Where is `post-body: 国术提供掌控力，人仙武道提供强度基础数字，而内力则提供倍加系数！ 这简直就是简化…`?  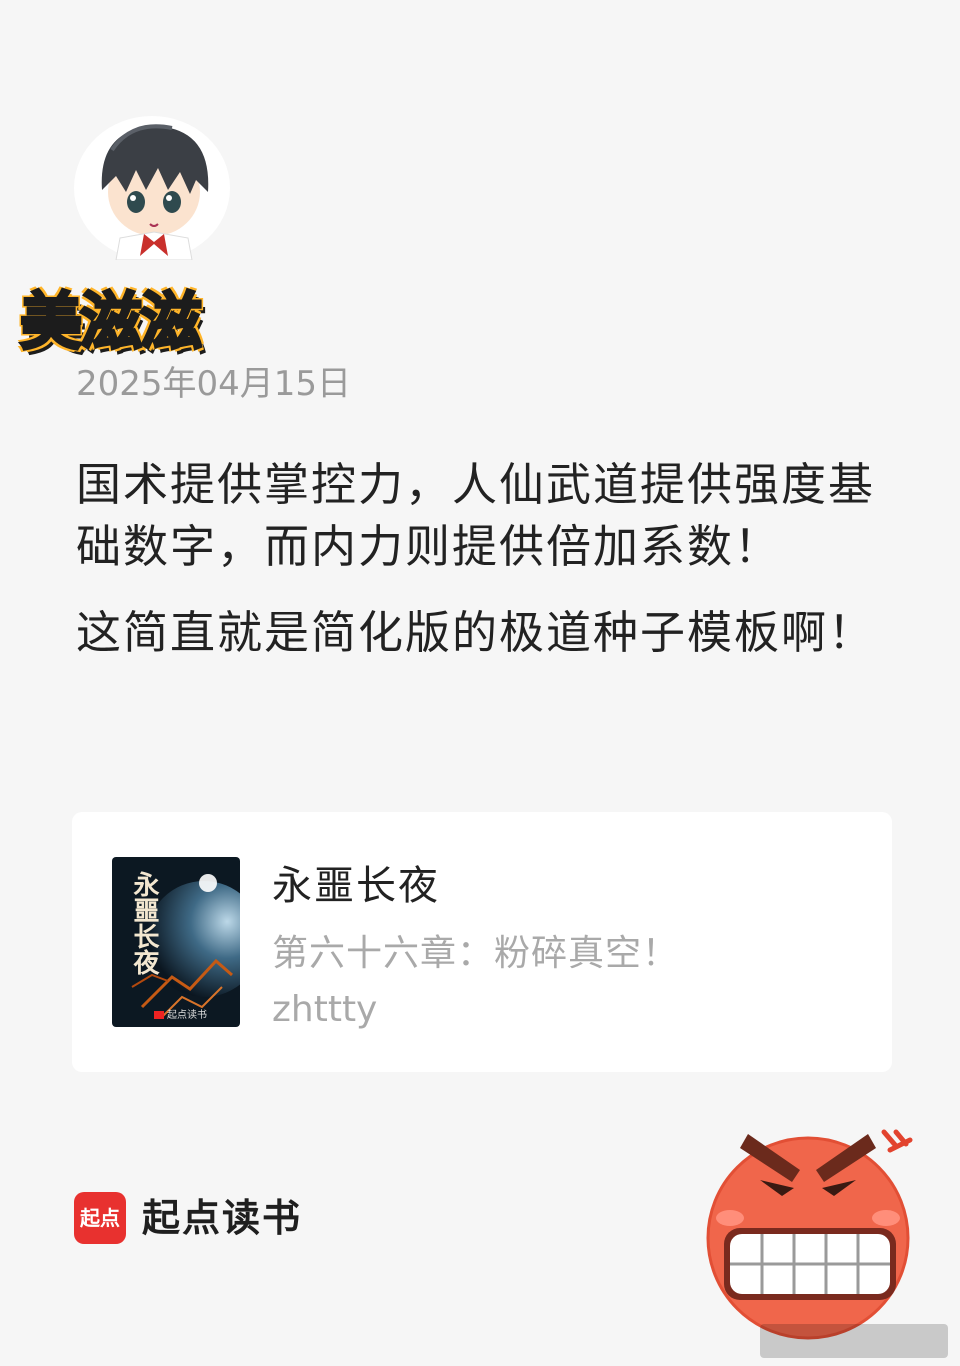 post-body: 国术提供掌控力，人仙武道提供强度基础数字，而内力则提供倍加系数！ 这简直就是简化… is located at coordinates (491, 571).